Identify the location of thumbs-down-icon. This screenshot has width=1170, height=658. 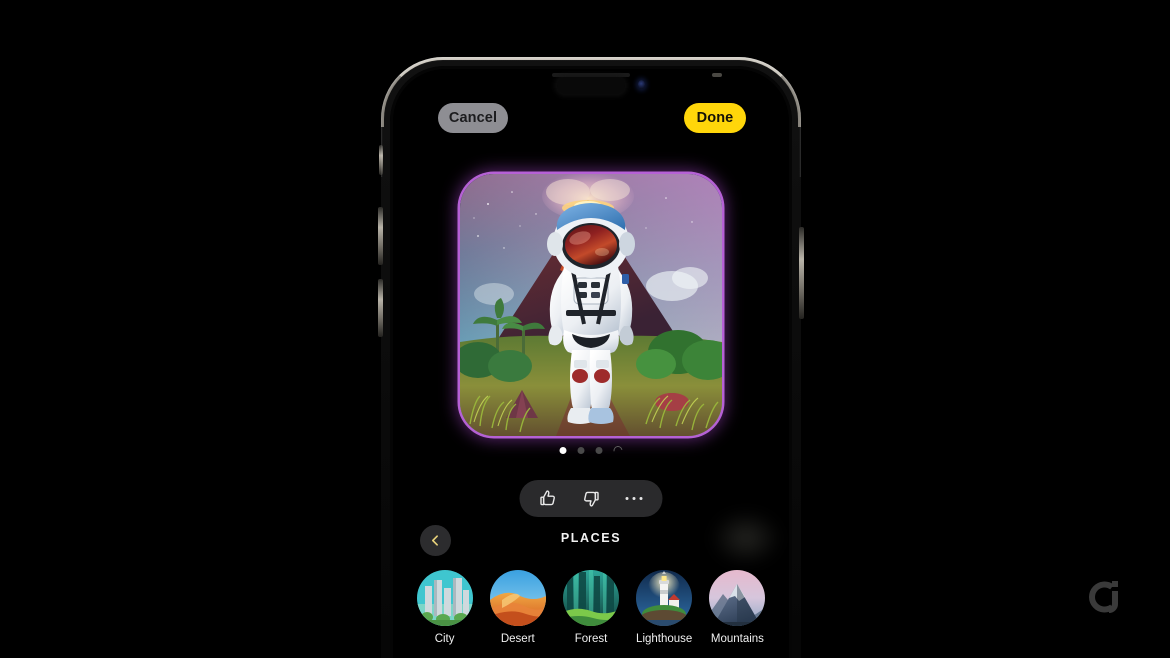
(591, 499).